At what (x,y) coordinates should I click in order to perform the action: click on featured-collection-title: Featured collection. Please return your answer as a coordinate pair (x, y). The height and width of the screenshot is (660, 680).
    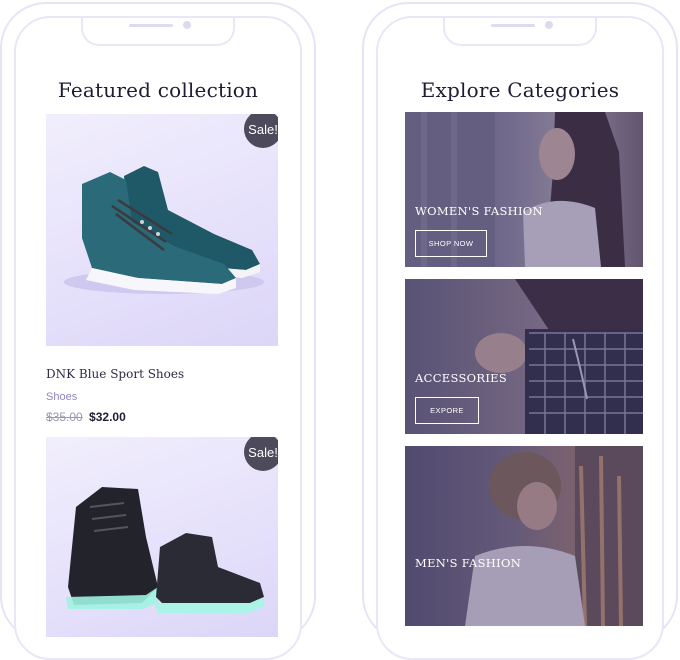
    Looking at the image, I should click on (158, 90).